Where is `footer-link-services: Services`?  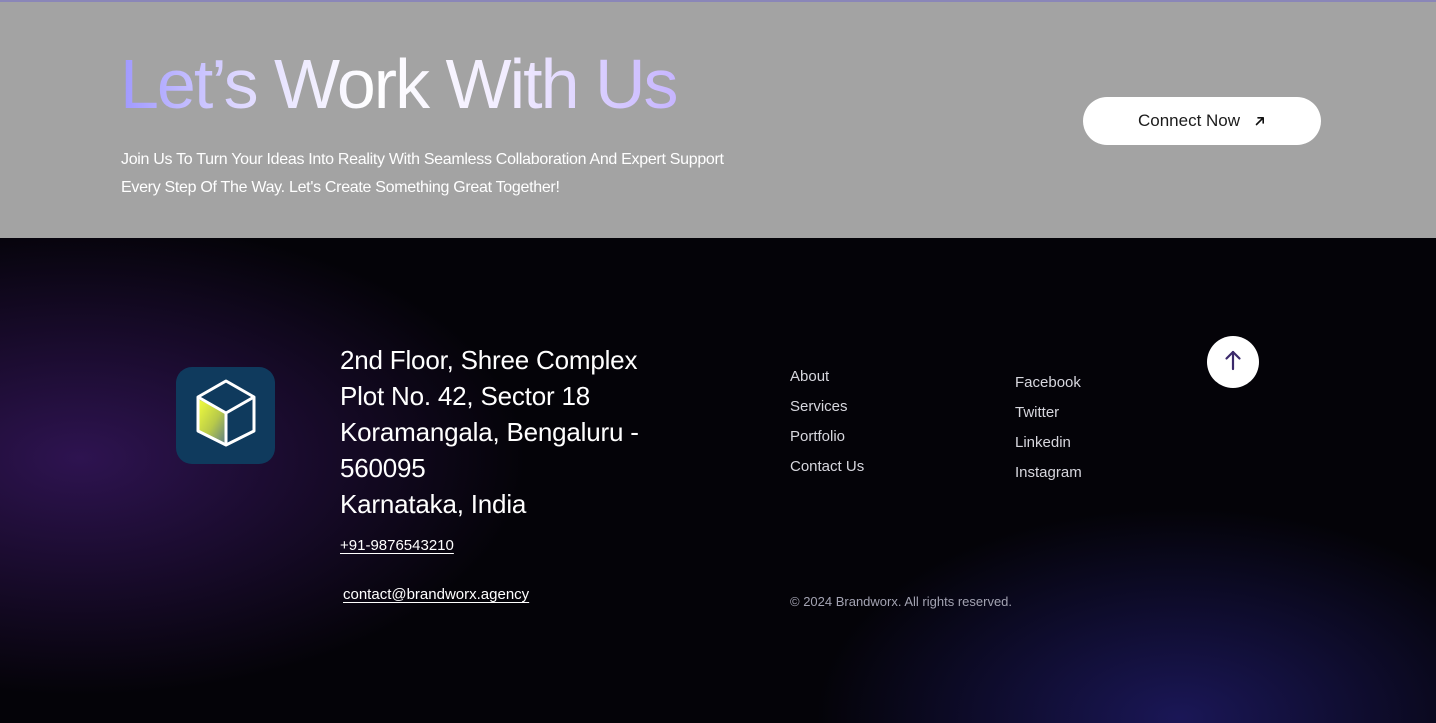
footer-link-services: Services is located at coordinates (827, 407).